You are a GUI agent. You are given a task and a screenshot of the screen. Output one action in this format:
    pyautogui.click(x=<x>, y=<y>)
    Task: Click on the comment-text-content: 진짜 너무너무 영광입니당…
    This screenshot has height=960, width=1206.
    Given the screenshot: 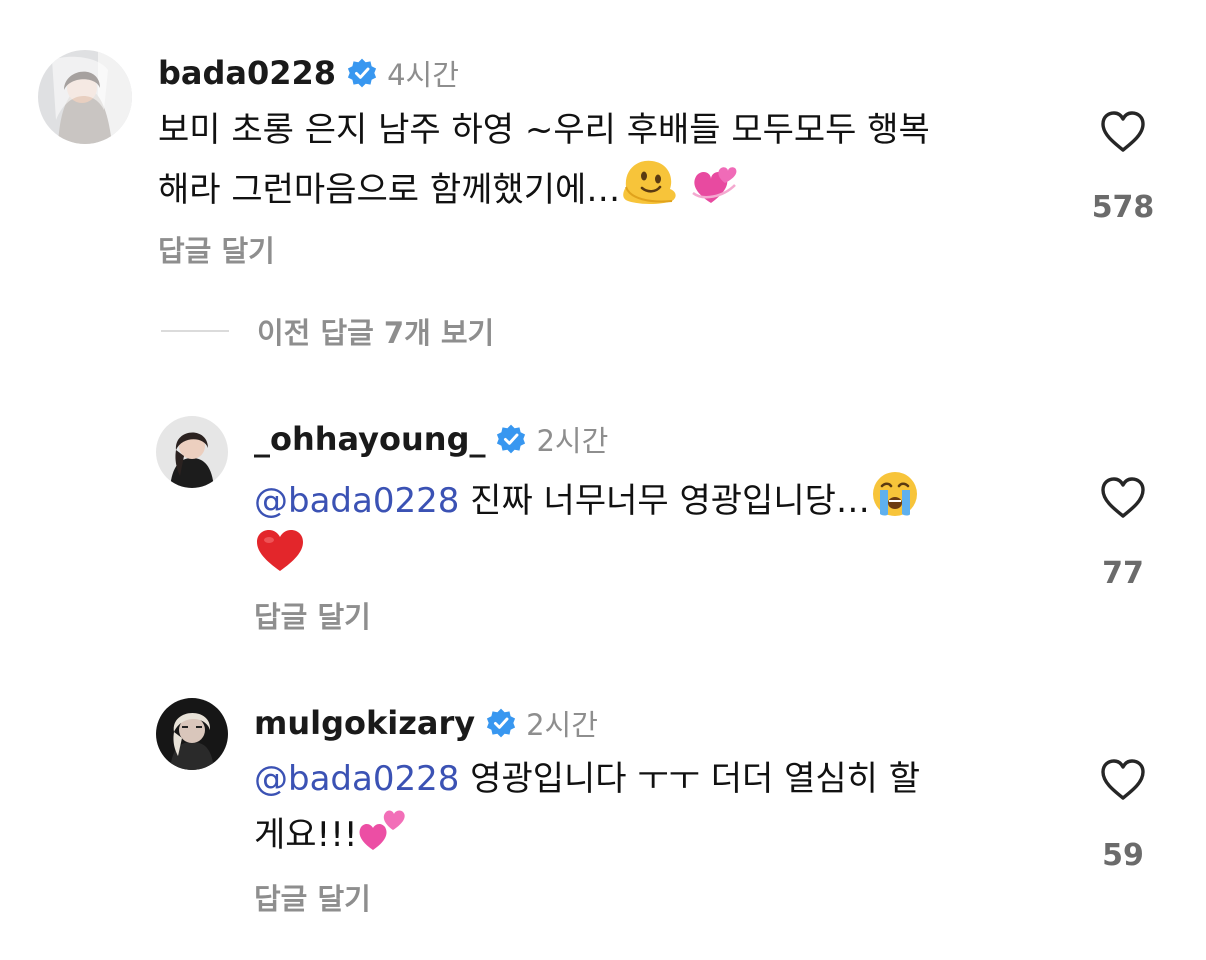 What is the action you would take?
    pyautogui.click(x=664, y=501)
    